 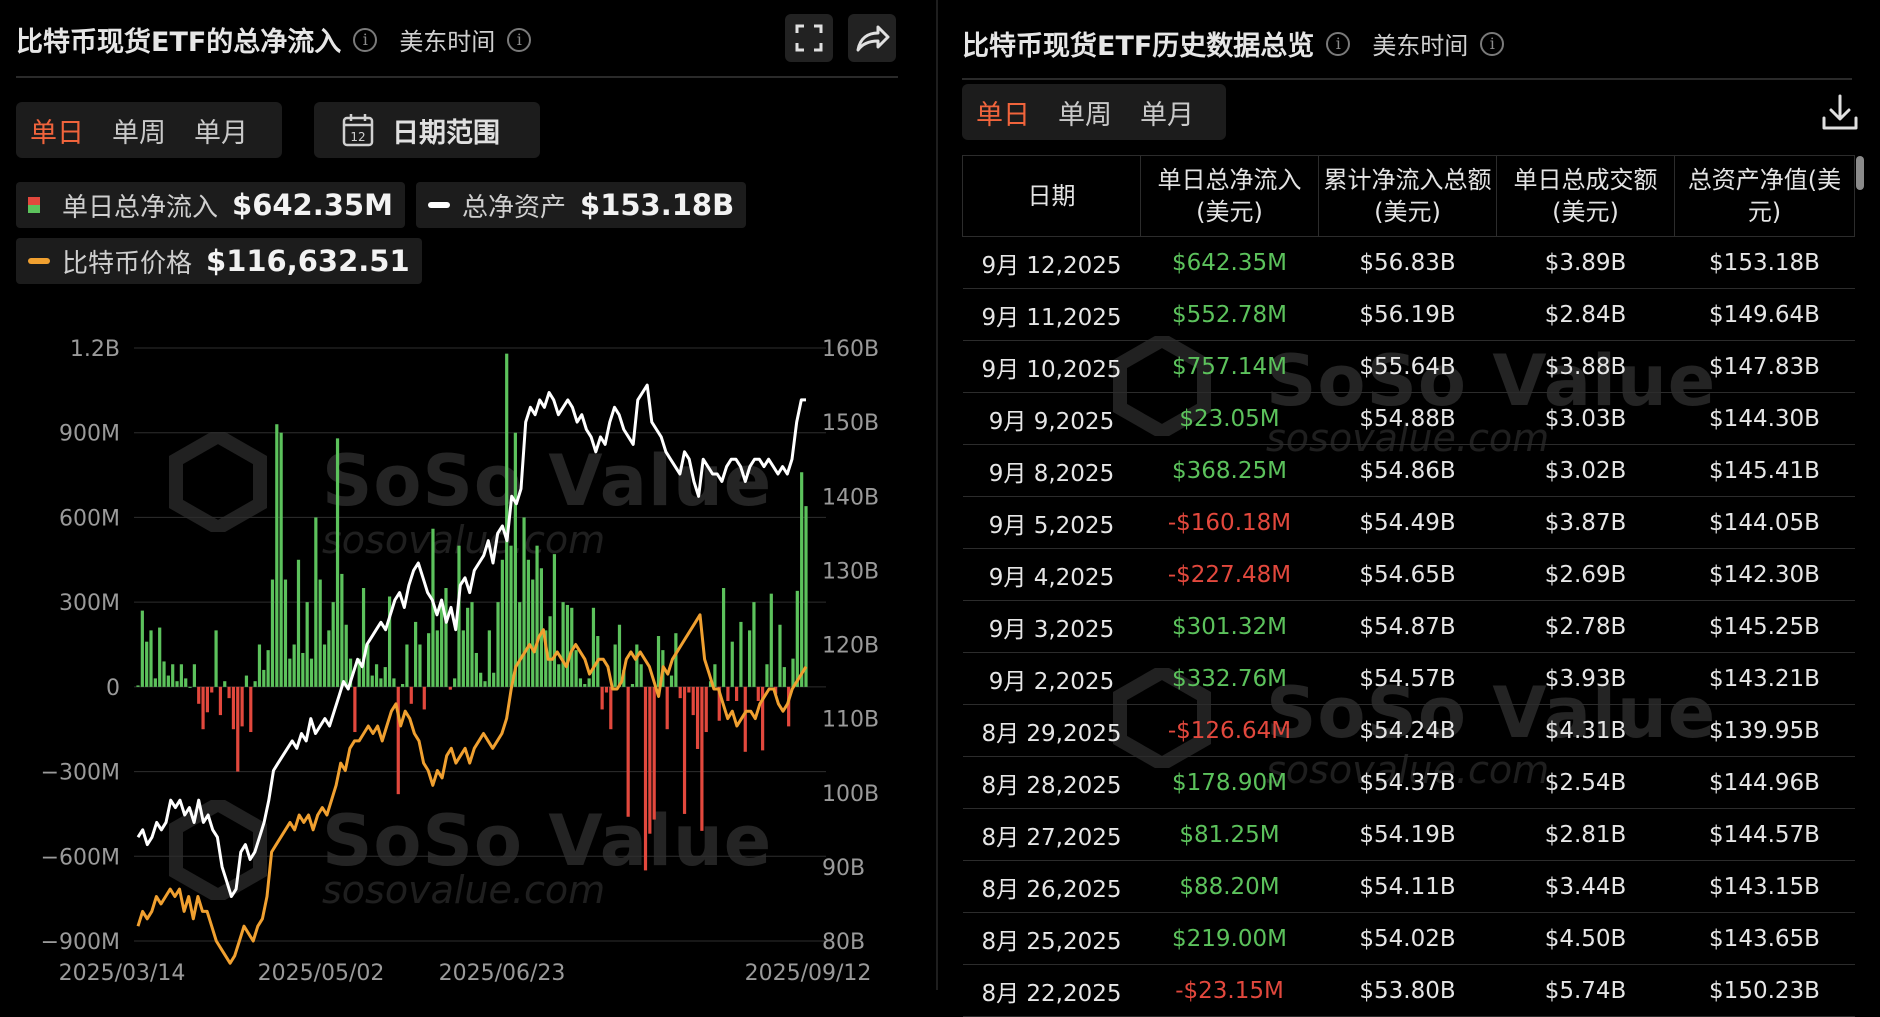 What do you see at coordinates (872, 38) in the screenshot?
I see `share-button` at bounding box center [872, 38].